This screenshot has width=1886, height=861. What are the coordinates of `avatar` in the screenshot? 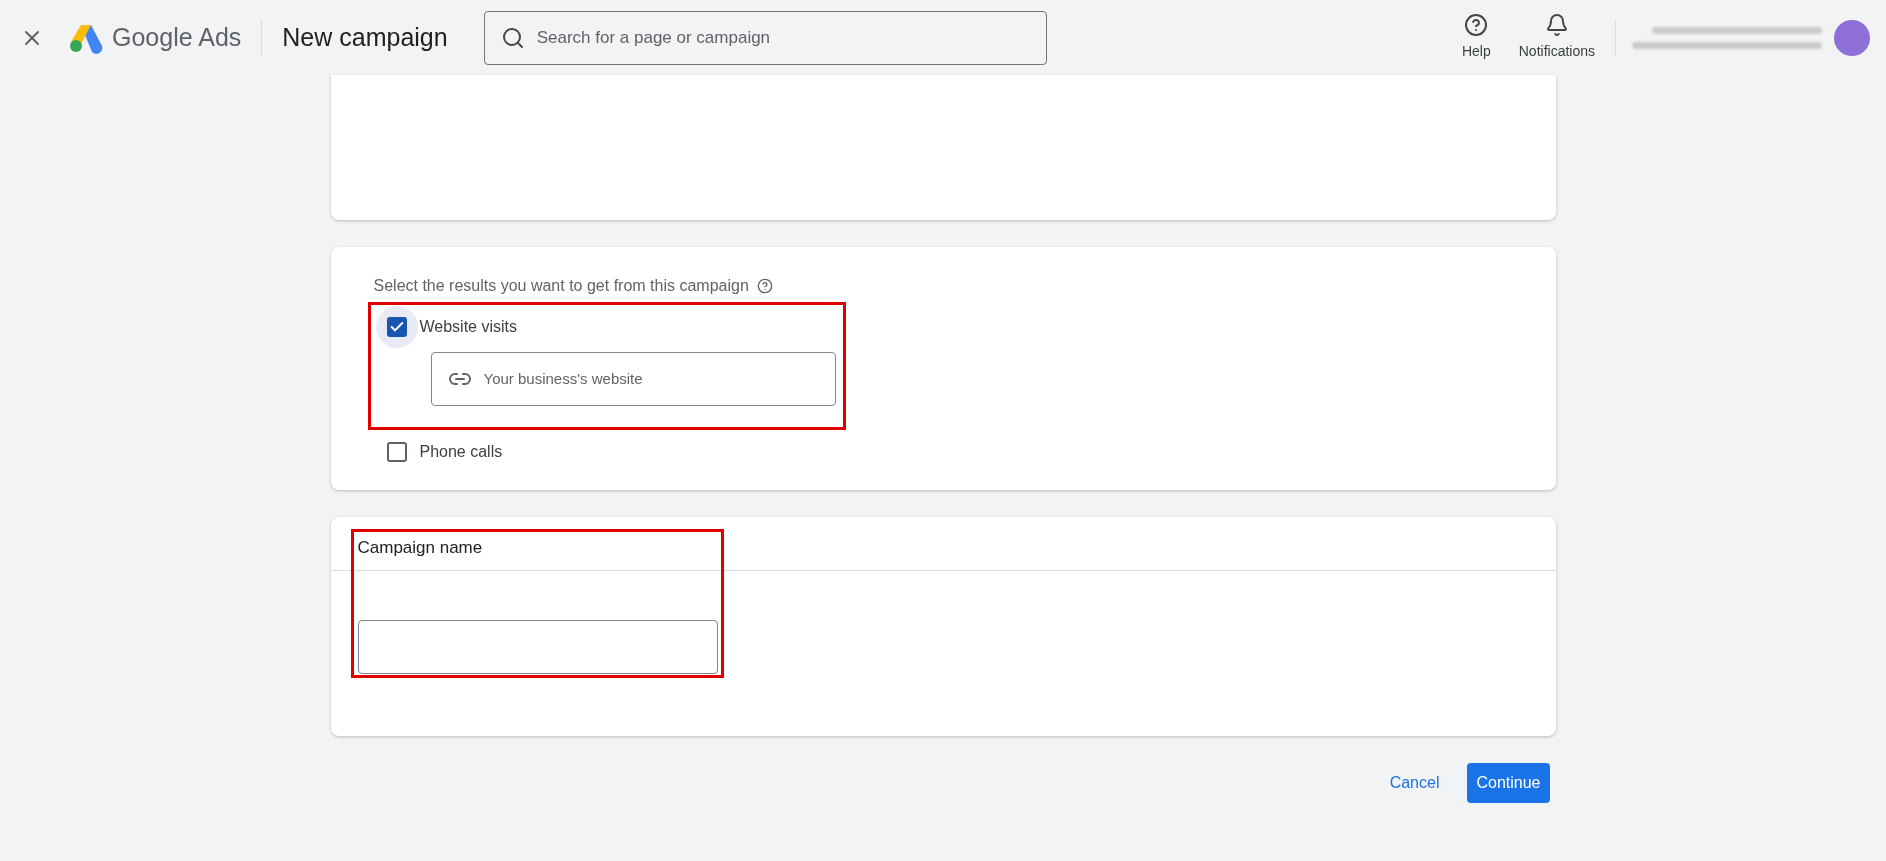 It's located at (1852, 37).